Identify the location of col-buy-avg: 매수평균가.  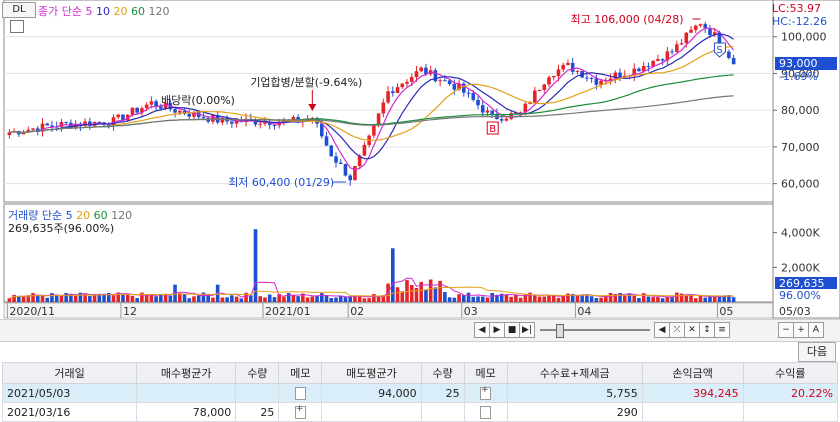
(186, 373).